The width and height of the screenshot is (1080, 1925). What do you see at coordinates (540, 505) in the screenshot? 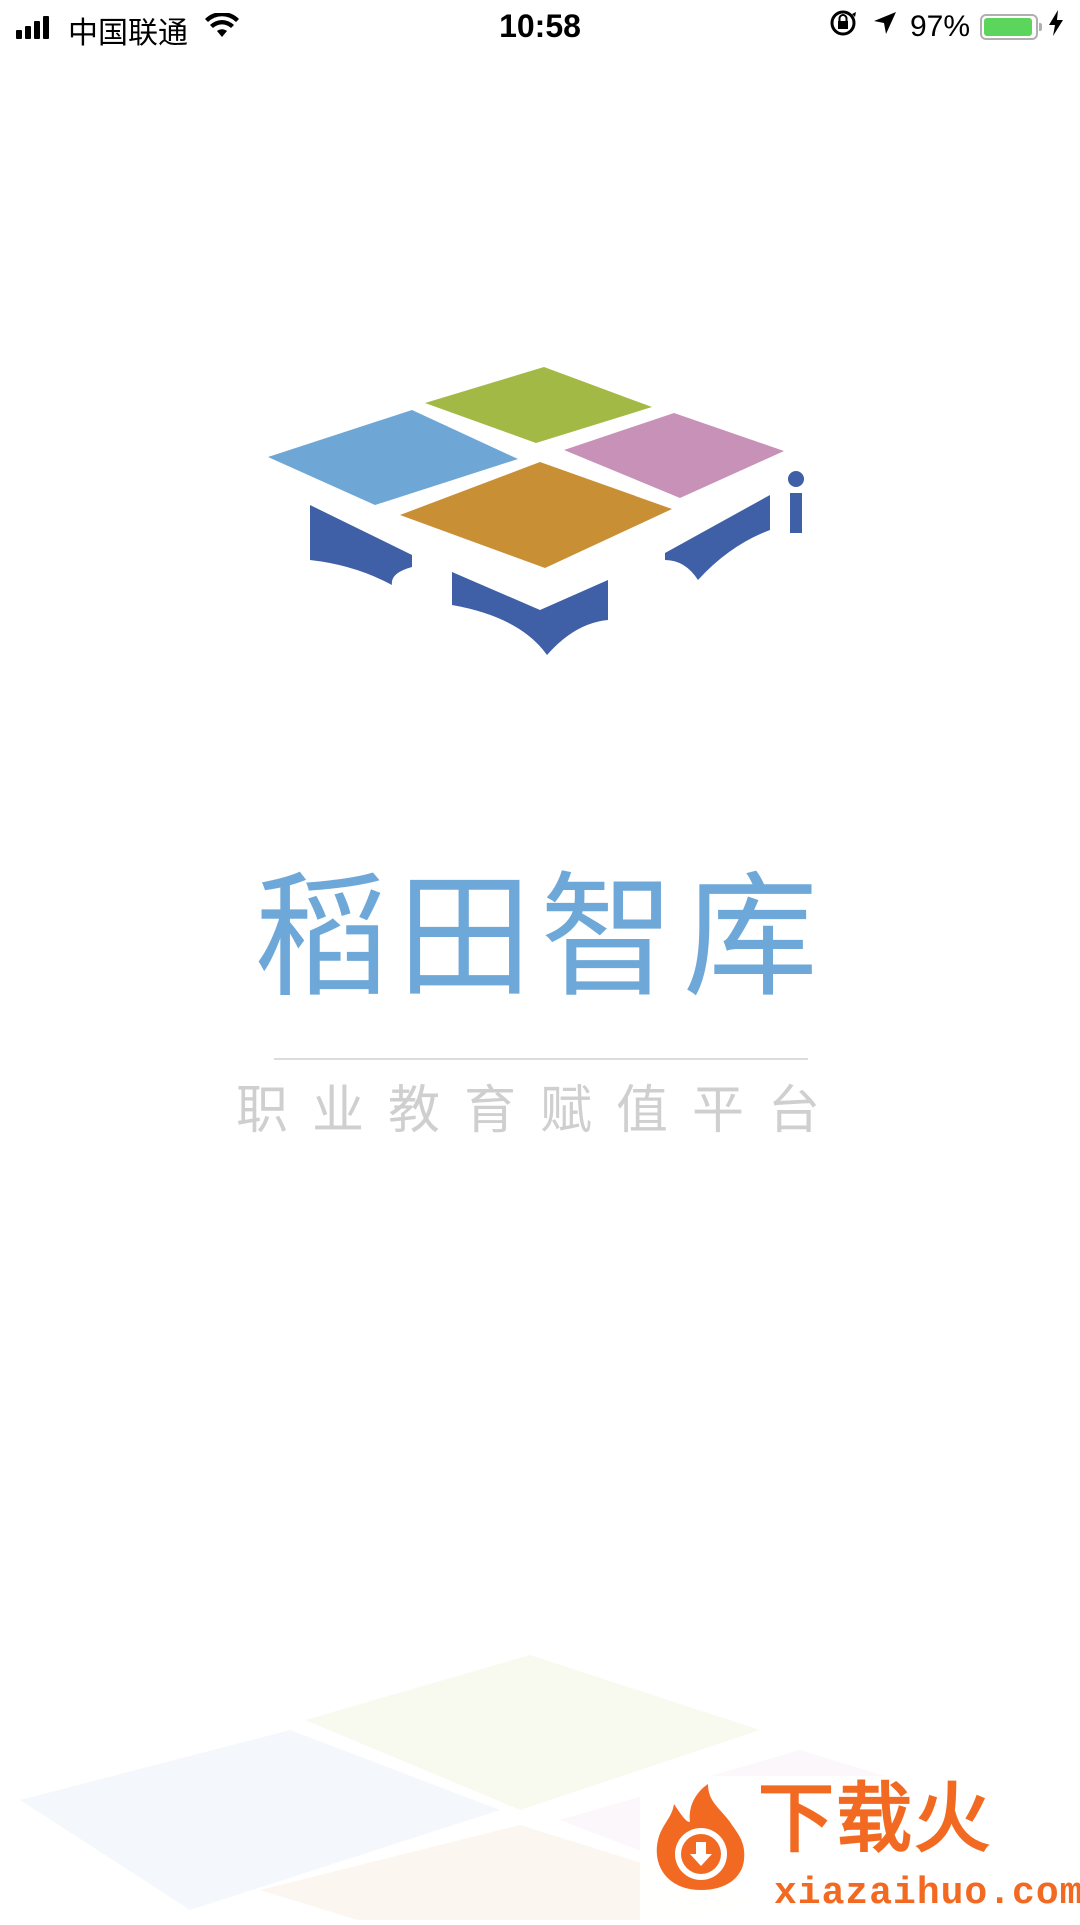
I see `app-logo` at bounding box center [540, 505].